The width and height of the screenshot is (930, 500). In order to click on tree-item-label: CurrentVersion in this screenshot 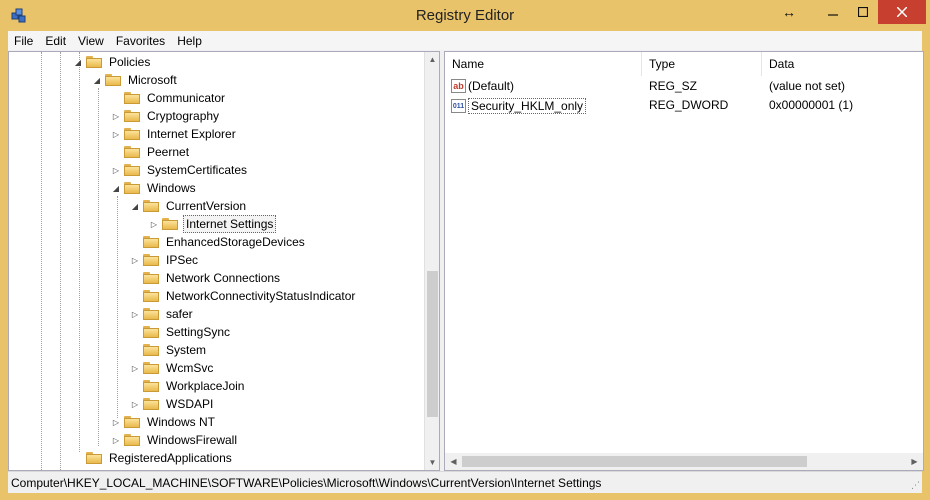, I will do `click(206, 206)`.